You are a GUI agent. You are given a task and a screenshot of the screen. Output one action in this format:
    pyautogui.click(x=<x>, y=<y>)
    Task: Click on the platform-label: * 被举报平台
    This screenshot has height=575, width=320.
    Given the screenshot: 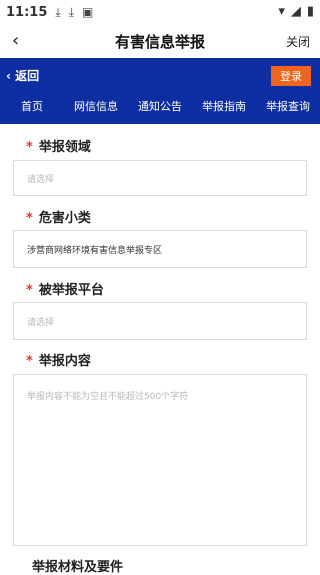 What is the action you would take?
    pyautogui.click(x=65, y=290)
    